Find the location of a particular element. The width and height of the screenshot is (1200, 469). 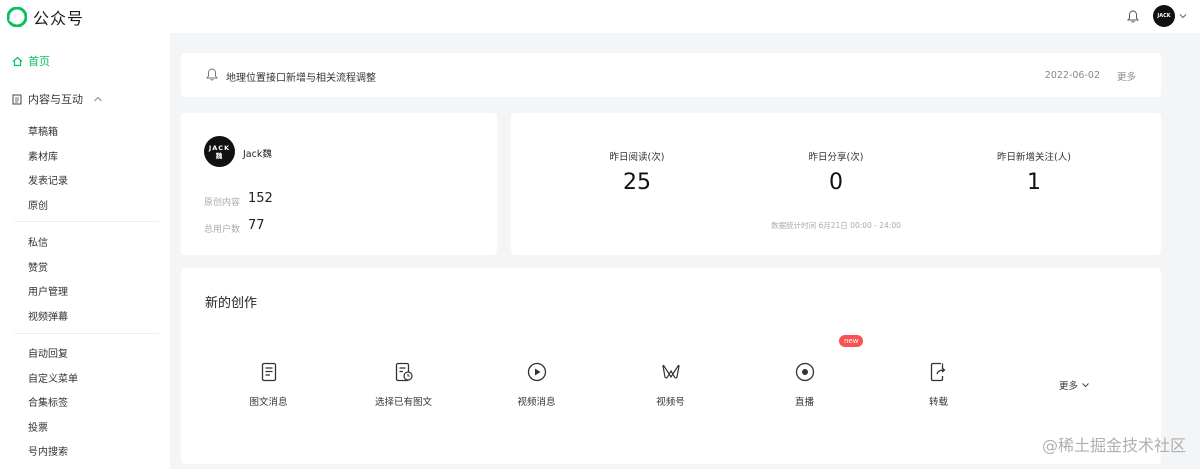

channels-button: 视频号 is located at coordinates (670, 384).